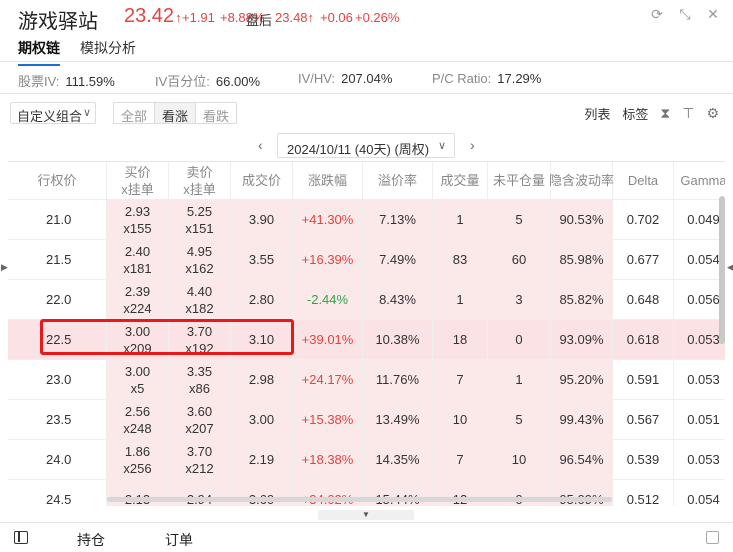 Image resolution: width=733 pixels, height=552 pixels. What do you see at coordinates (200, 339) in the screenshot?
I see `cell-ask: 3.70 x192` at bounding box center [200, 339].